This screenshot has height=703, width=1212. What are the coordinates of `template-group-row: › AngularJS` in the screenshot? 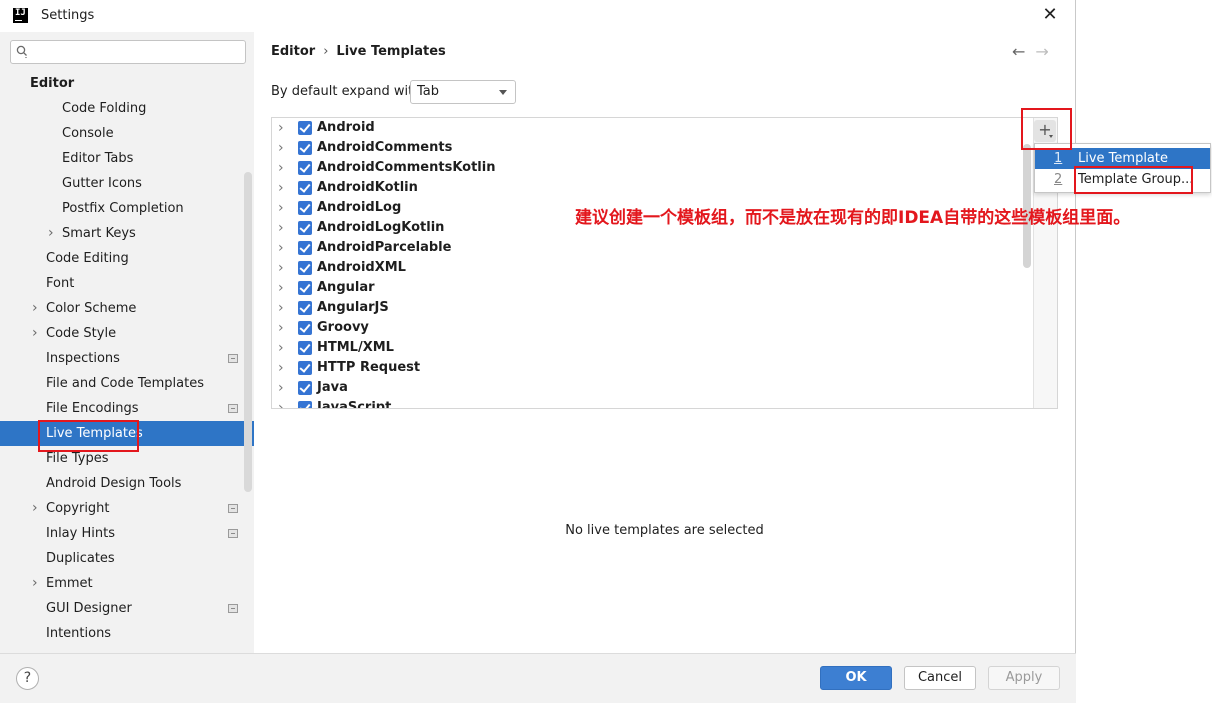 It's located at (652, 308).